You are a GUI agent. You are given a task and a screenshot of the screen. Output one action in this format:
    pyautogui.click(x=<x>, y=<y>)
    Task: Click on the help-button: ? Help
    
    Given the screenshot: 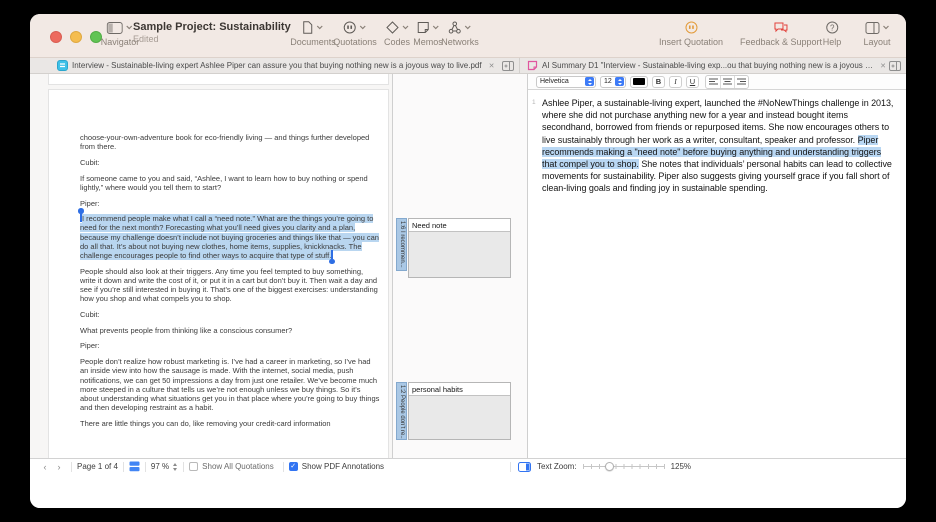 What is the action you would take?
    pyautogui.click(x=832, y=33)
    